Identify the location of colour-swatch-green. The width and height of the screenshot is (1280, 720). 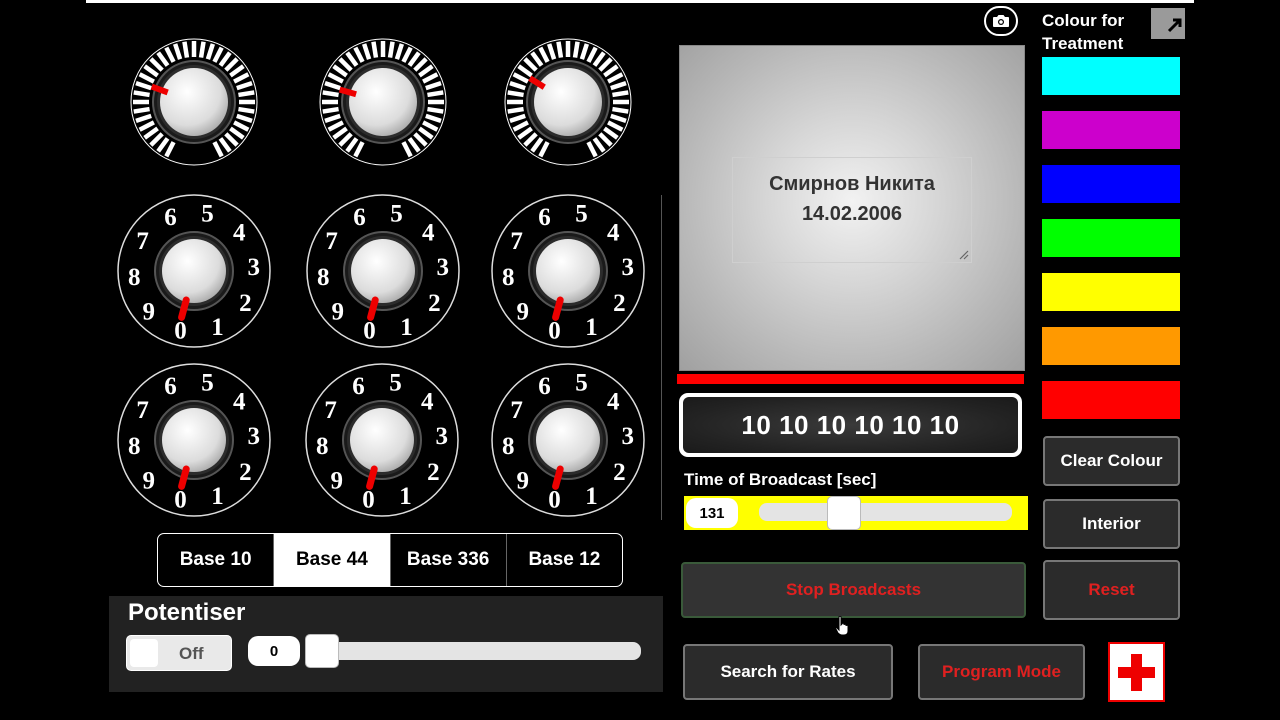
(1111, 238).